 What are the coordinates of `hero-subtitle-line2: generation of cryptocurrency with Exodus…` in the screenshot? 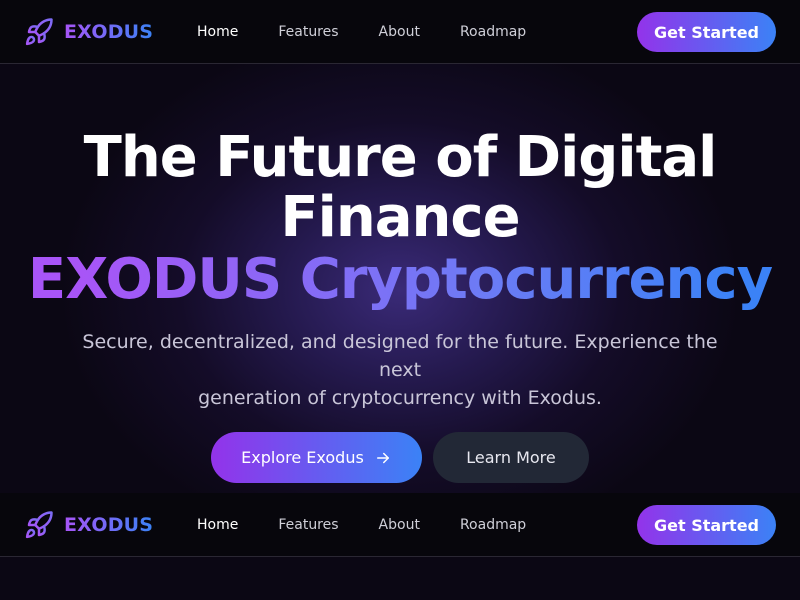 It's located at (400, 398).